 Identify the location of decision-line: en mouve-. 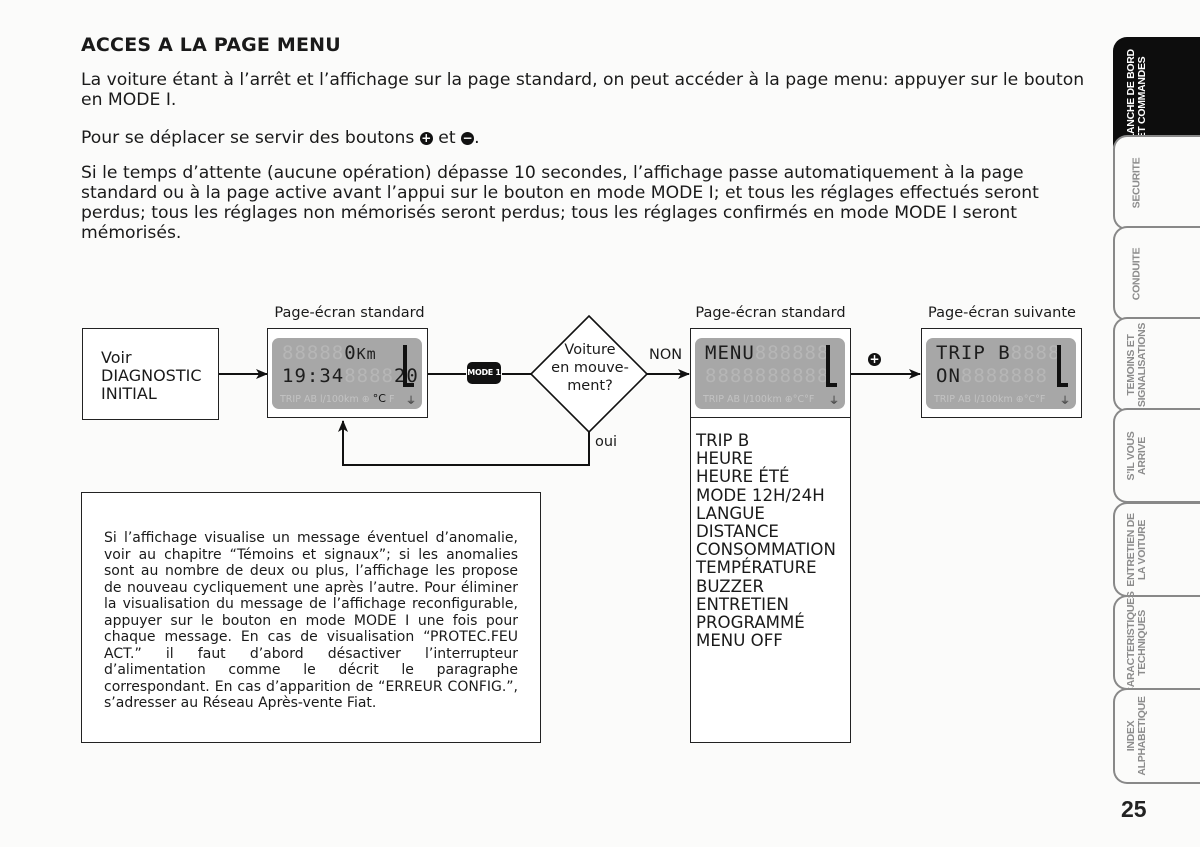
(590, 368).